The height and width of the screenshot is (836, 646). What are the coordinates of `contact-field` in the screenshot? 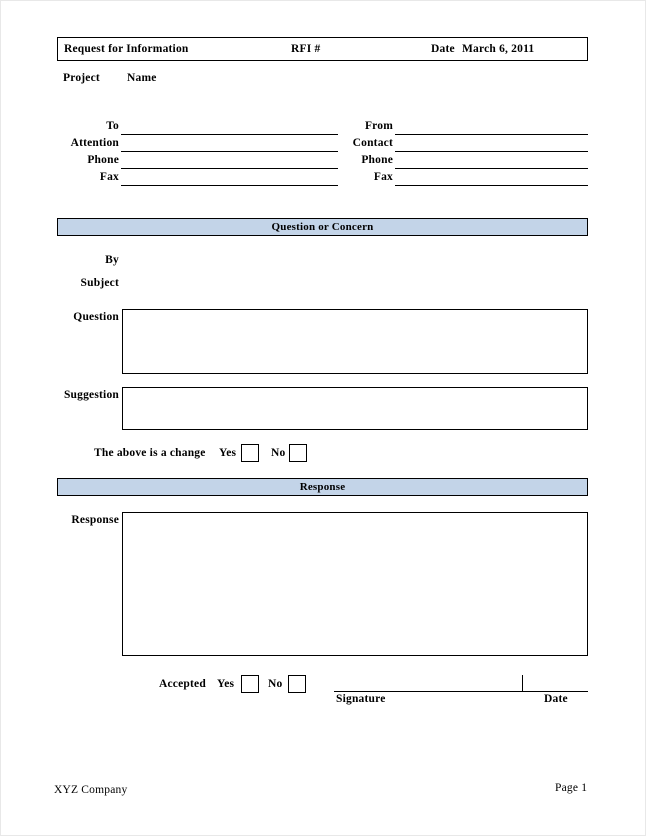 It's located at (491, 151).